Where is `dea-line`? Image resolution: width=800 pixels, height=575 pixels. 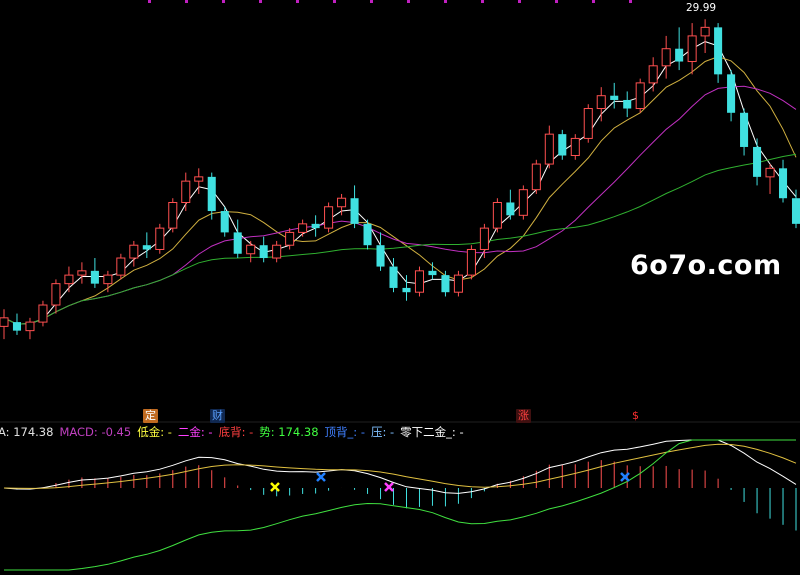 dea-line is located at coordinates (400, 466).